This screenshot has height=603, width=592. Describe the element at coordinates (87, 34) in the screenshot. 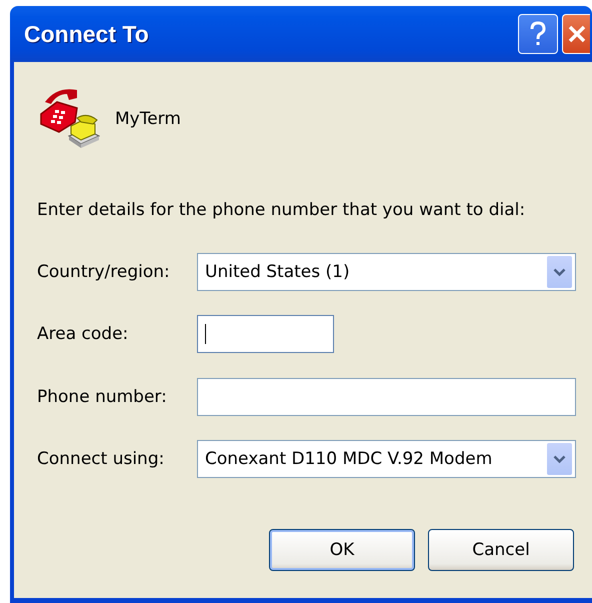

I see `window-title: Connect To` at that location.